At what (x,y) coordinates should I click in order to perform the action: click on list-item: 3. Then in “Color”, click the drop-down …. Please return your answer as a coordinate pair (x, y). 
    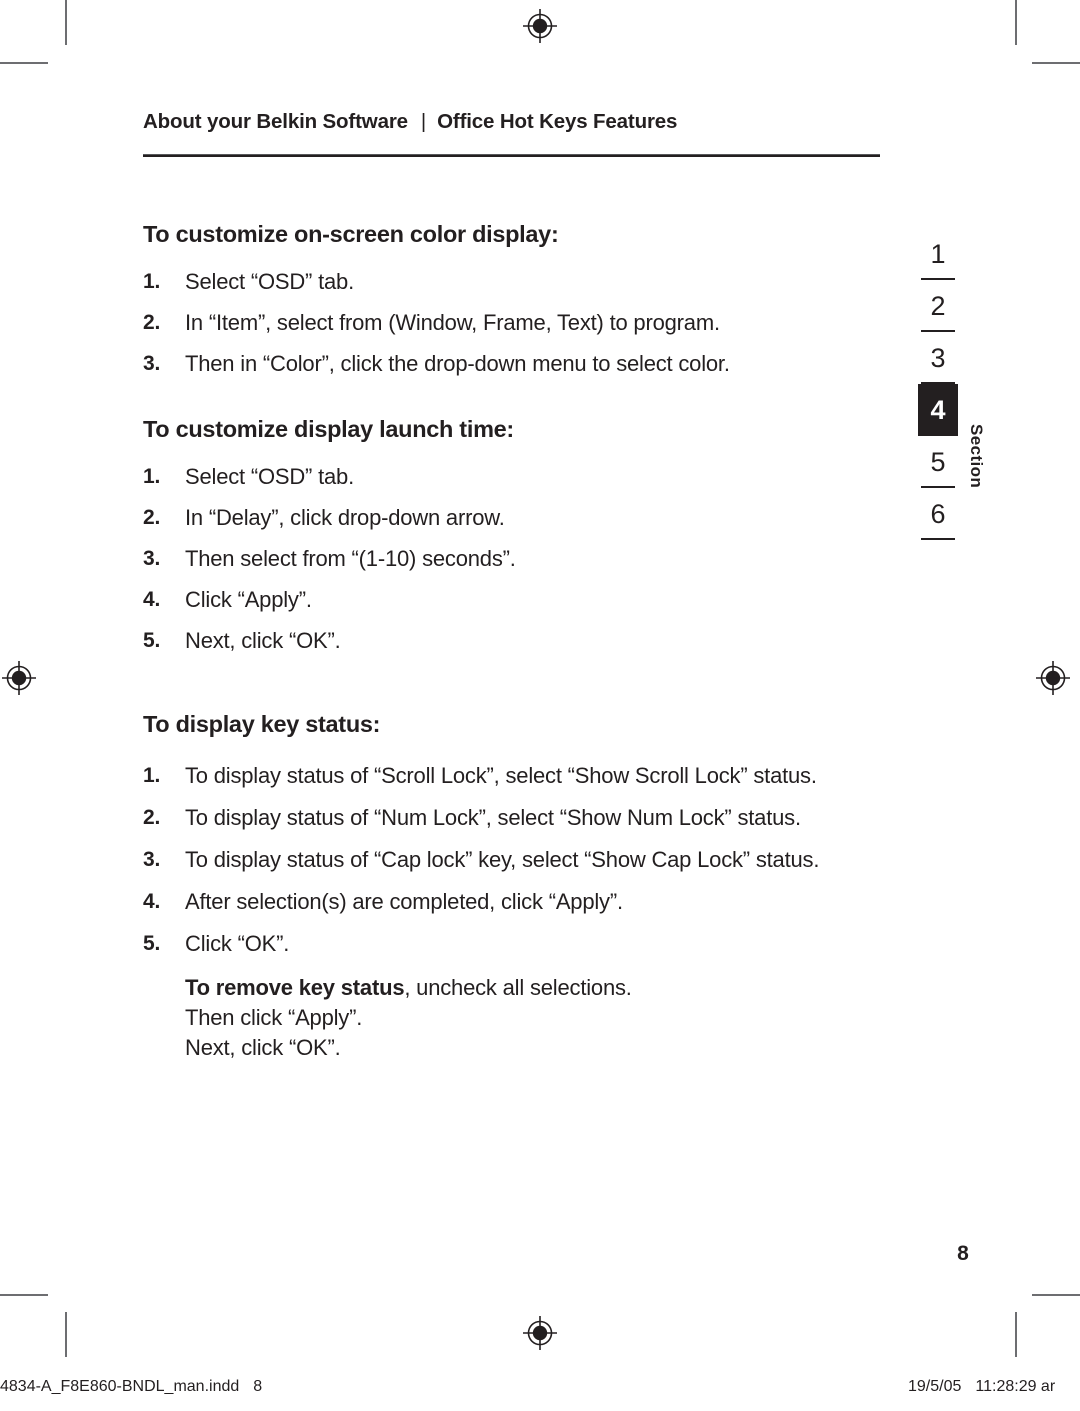
    Looking at the image, I should click on (511, 364).